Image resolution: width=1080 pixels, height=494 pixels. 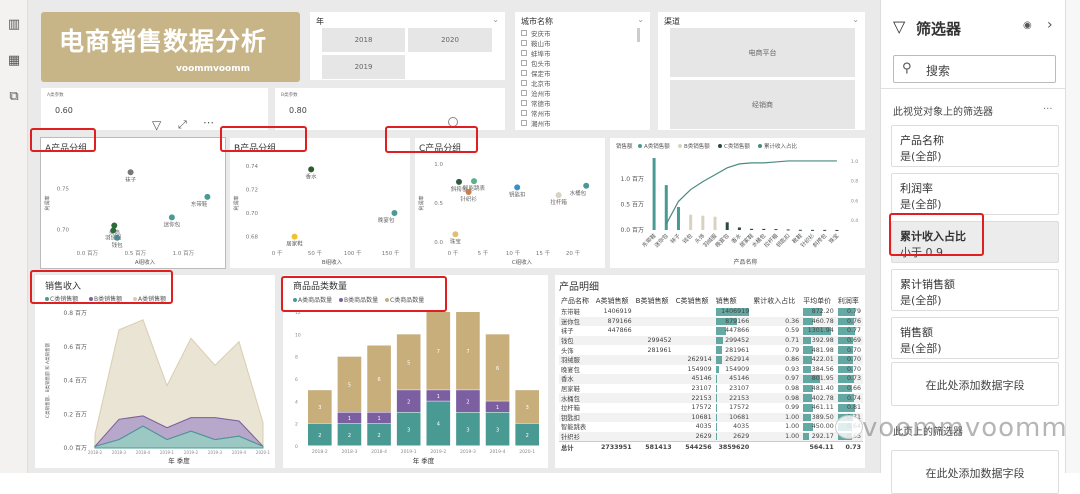 I want to click on table-cell: 392.98, so click(x=818, y=340).